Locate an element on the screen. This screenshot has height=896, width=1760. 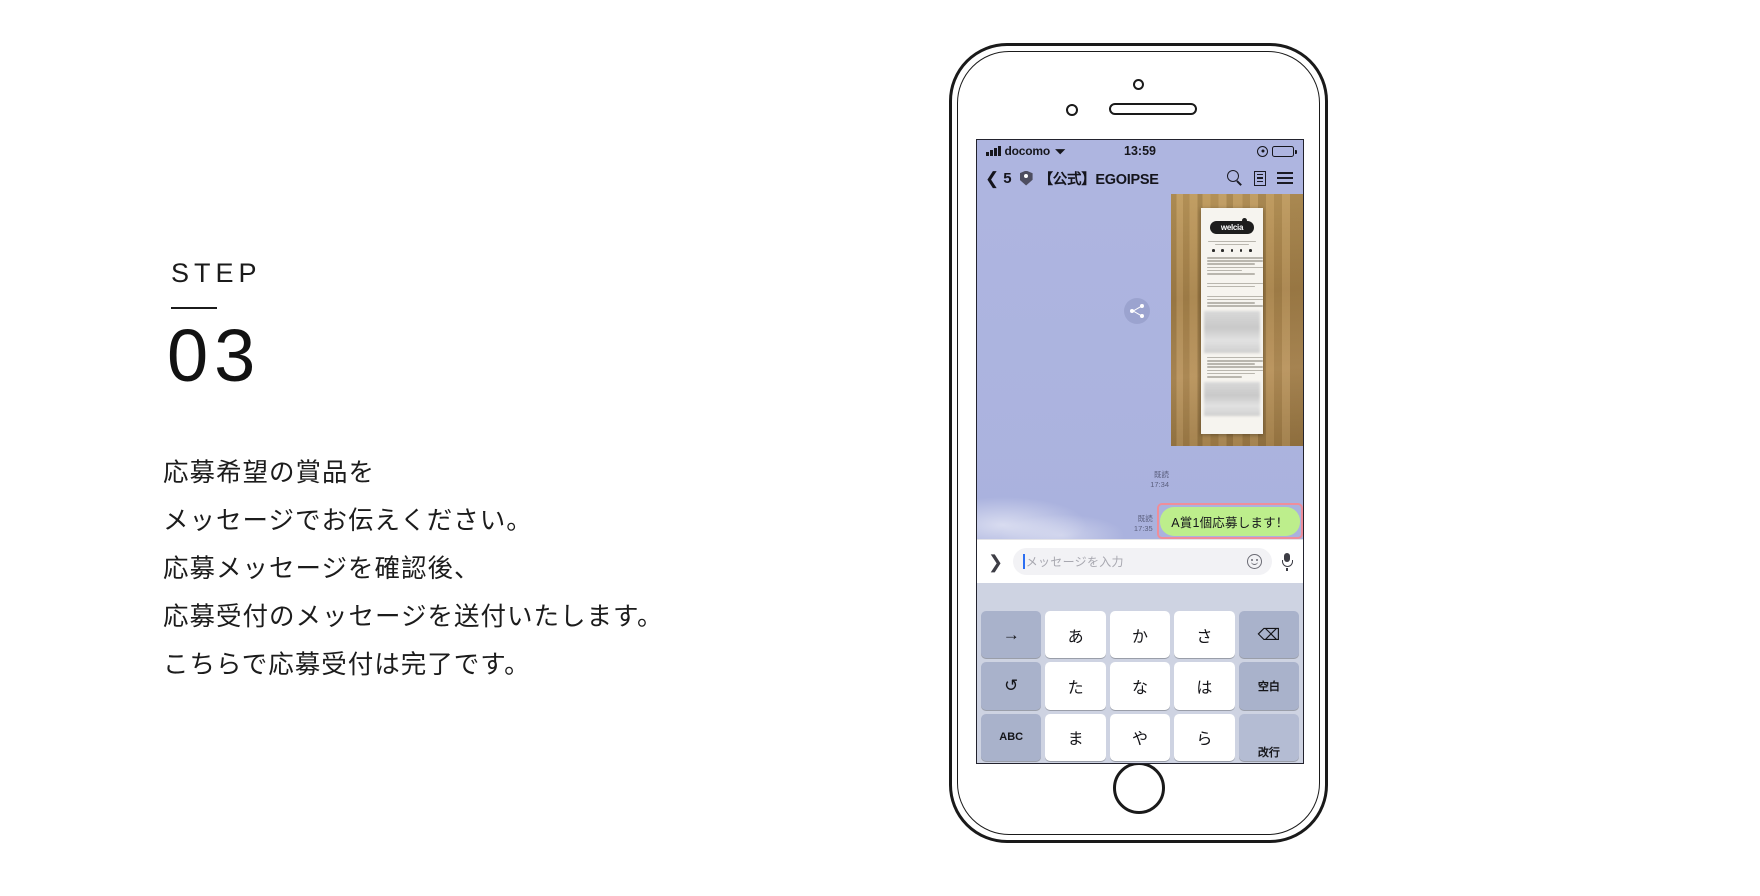
verified-badge-icon is located at coordinates (1026, 178).